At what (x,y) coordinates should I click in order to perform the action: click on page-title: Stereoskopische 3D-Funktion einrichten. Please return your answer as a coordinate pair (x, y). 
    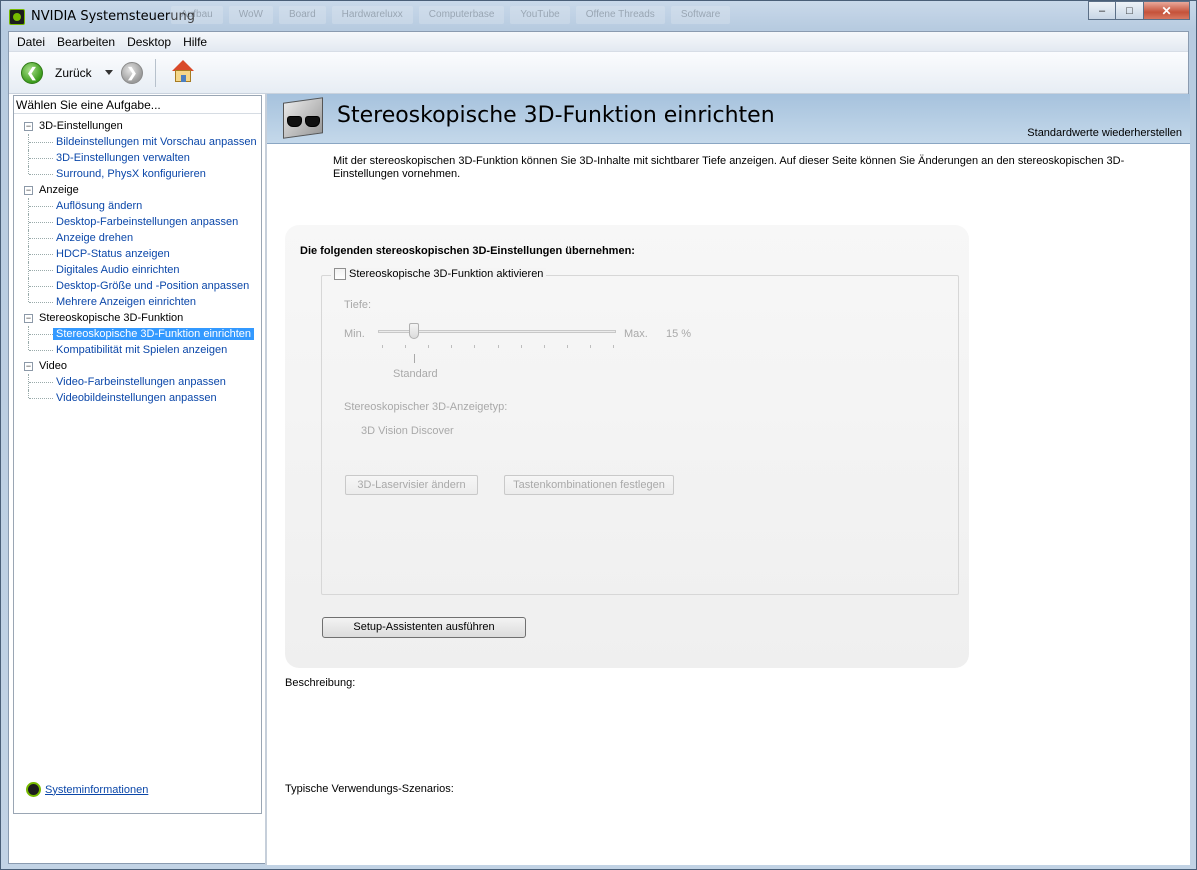
    Looking at the image, I should click on (556, 115).